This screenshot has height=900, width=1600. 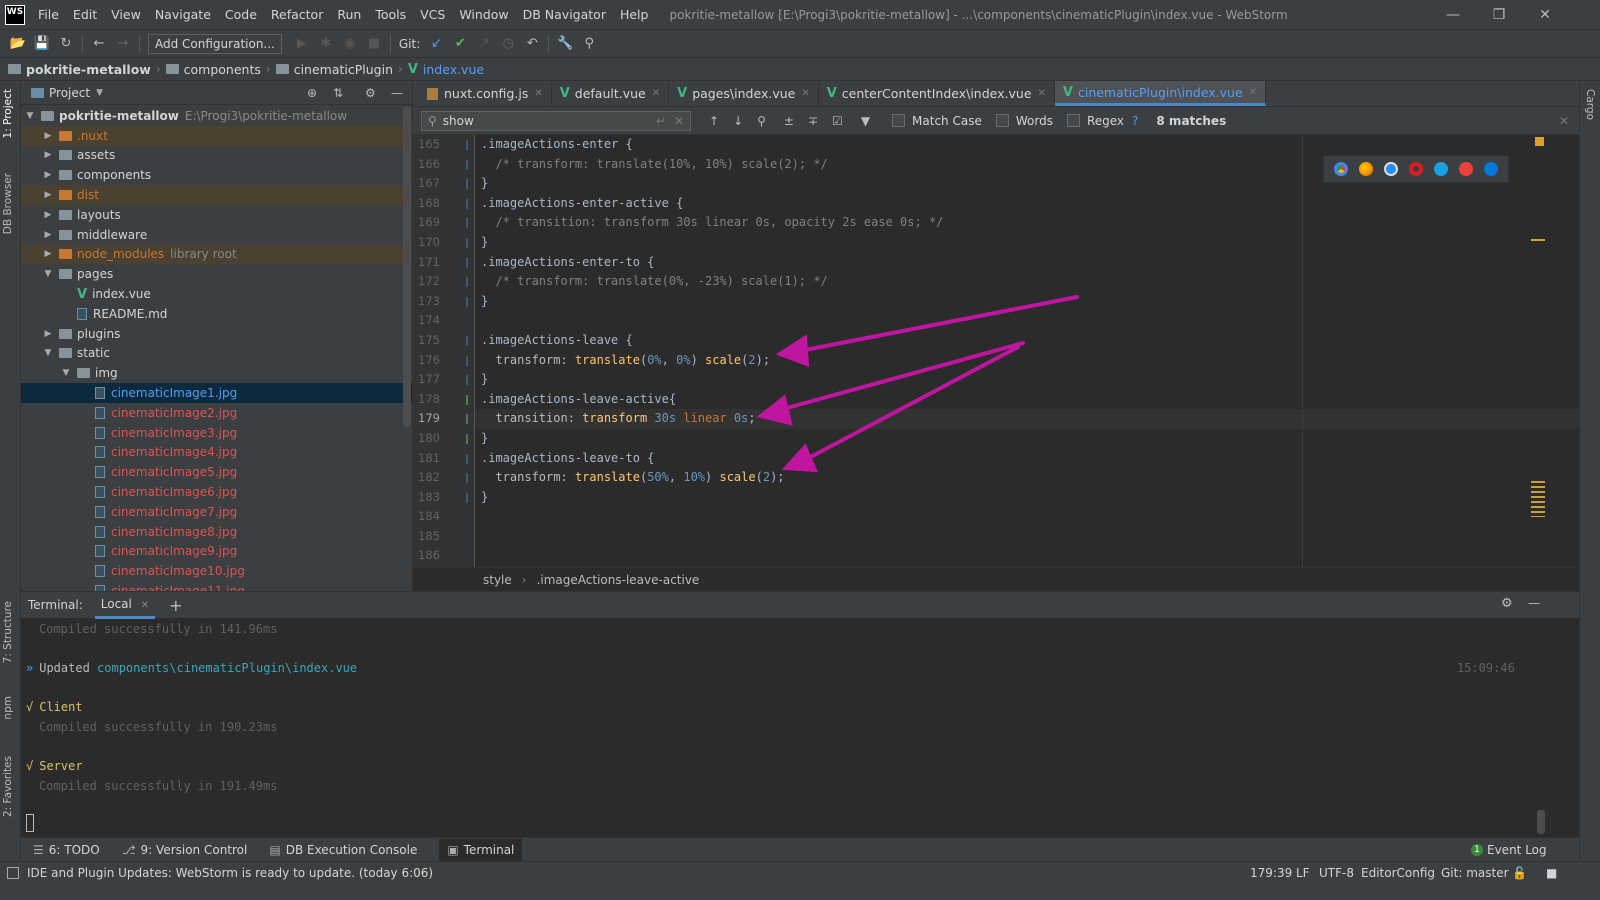 What do you see at coordinates (183, 14) in the screenshot?
I see `menu-navigate: Navigate` at bounding box center [183, 14].